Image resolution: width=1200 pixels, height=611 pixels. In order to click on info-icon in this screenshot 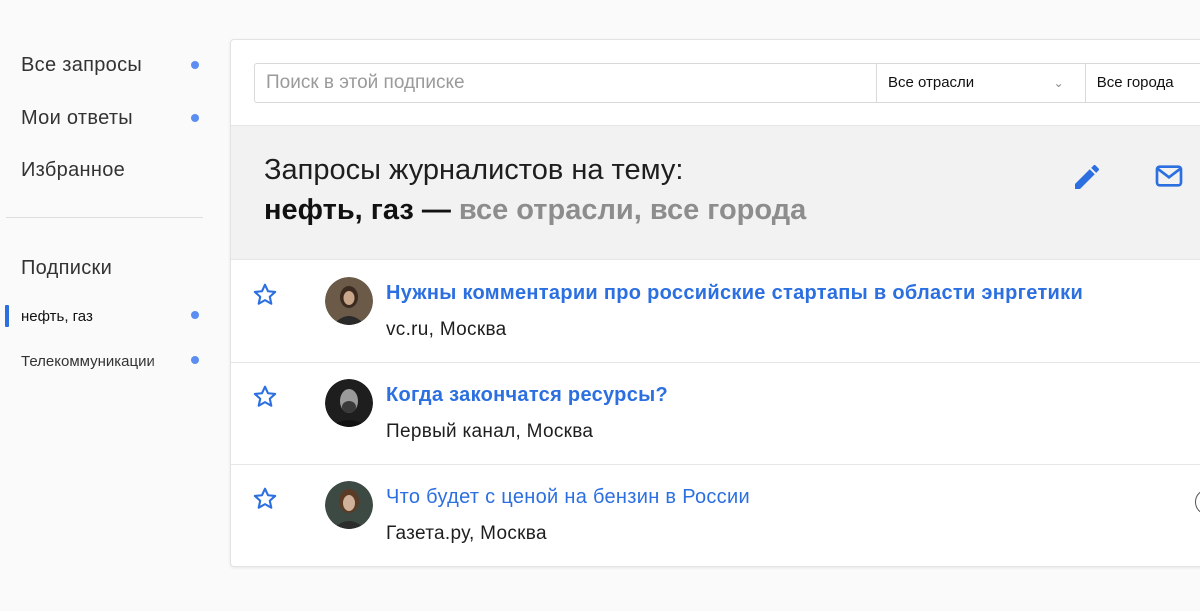, I will do `click(1197, 502)`.